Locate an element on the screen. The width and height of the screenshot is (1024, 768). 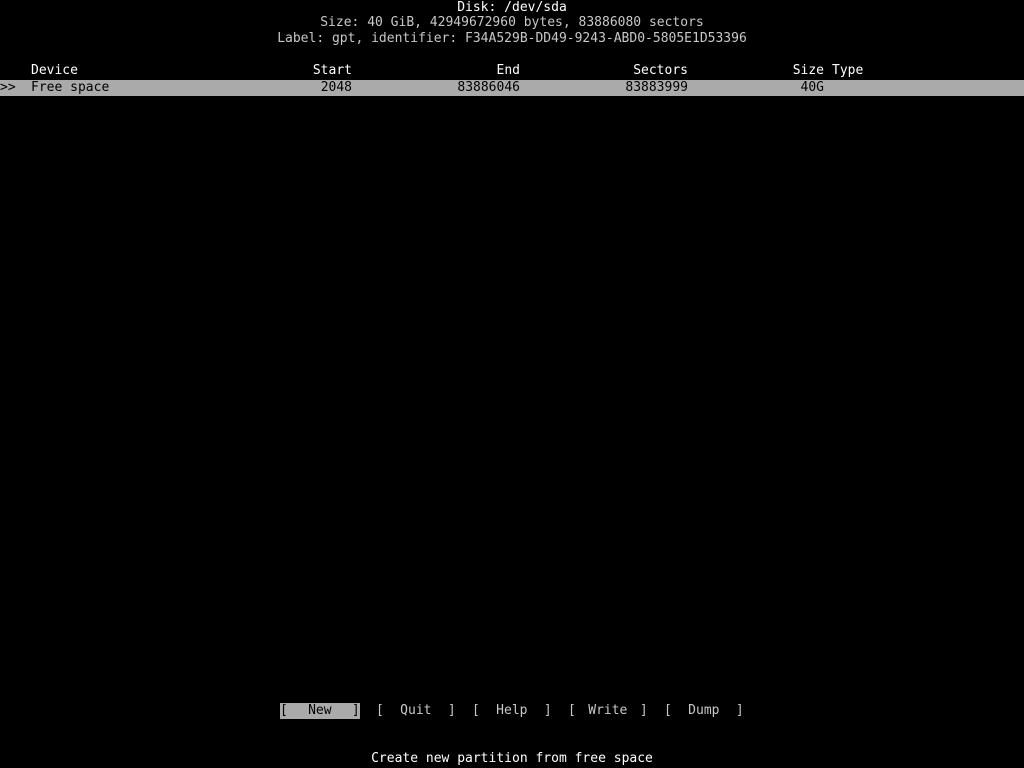
new-button-open: [ is located at coordinates (284, 710).